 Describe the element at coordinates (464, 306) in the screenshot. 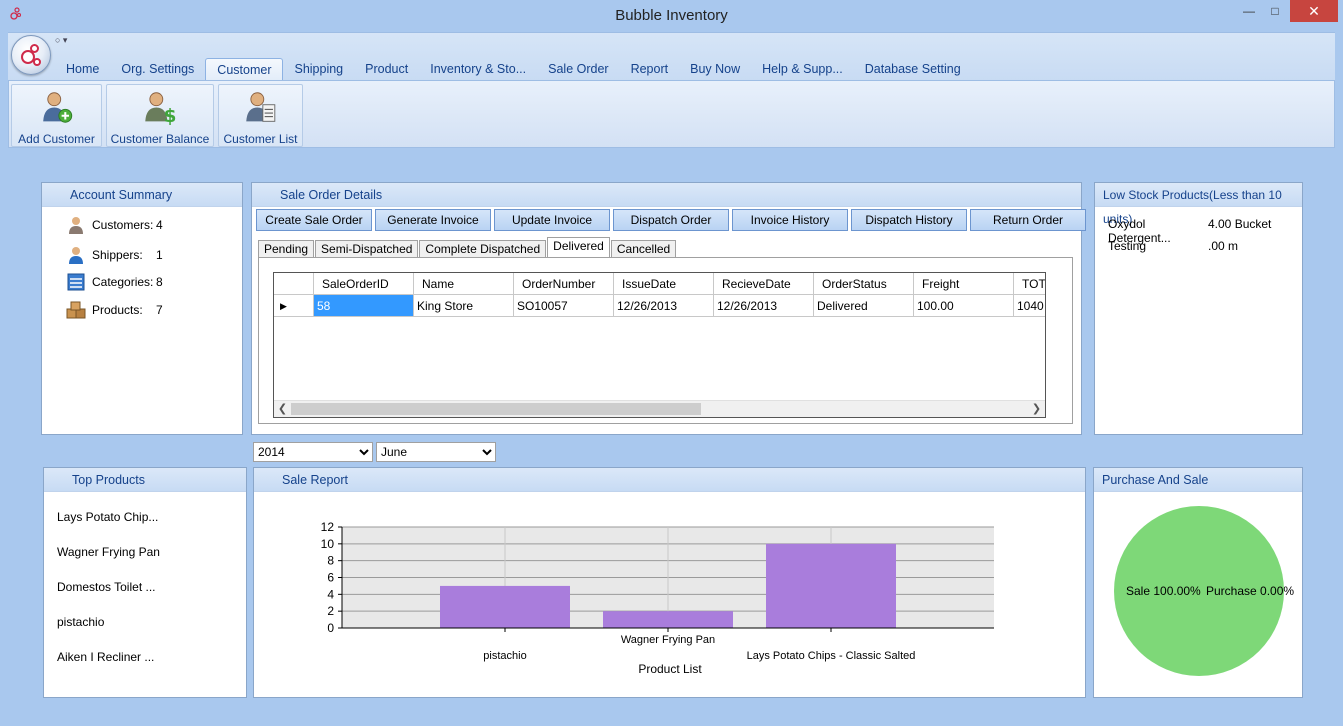

I see `cell-name: King Store` at that location.